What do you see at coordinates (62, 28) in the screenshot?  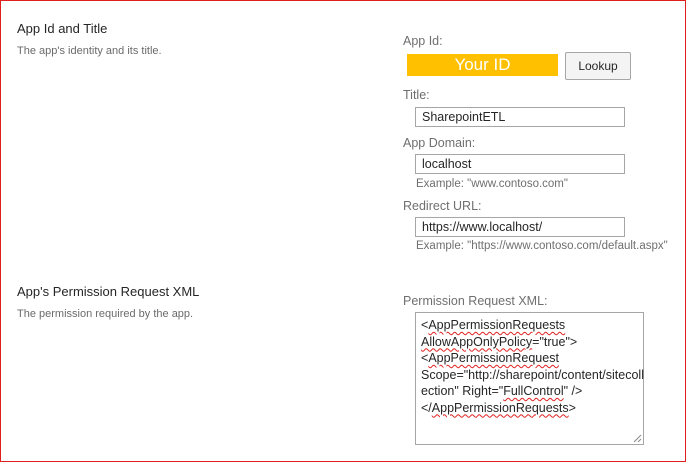 I see `section-title-app-id: App Id and Title` at bounding box center [62, 28].